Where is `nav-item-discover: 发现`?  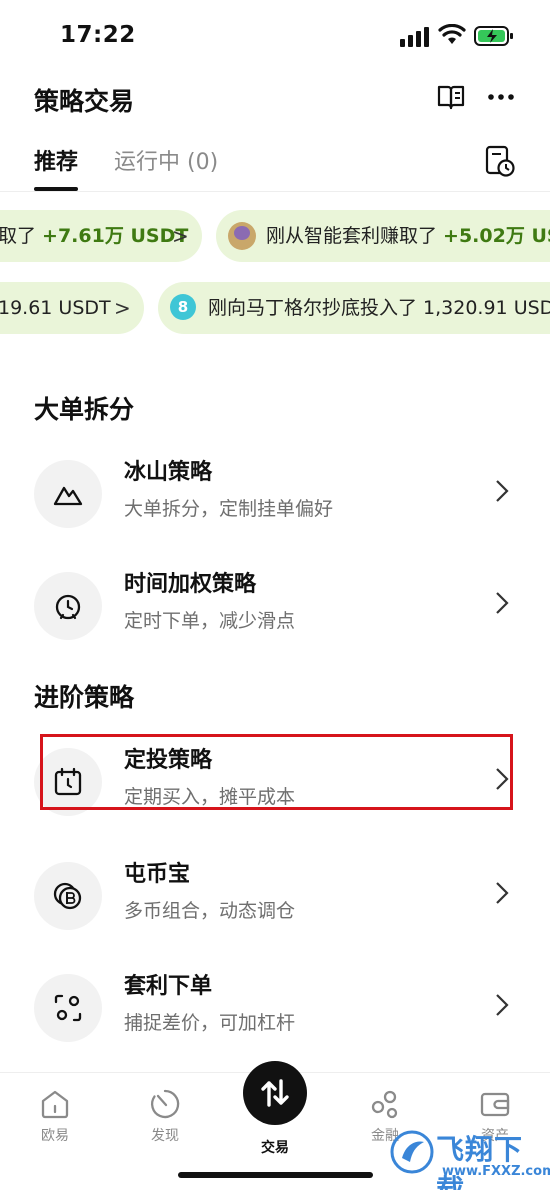
nav-item-discover: 发现 is located at coordinates (165, 1116).